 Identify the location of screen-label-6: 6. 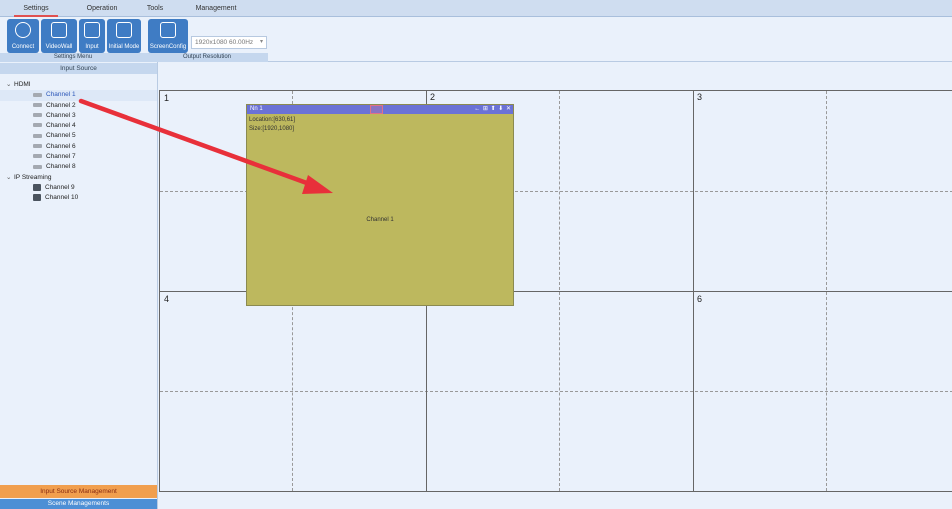
(700, 299).